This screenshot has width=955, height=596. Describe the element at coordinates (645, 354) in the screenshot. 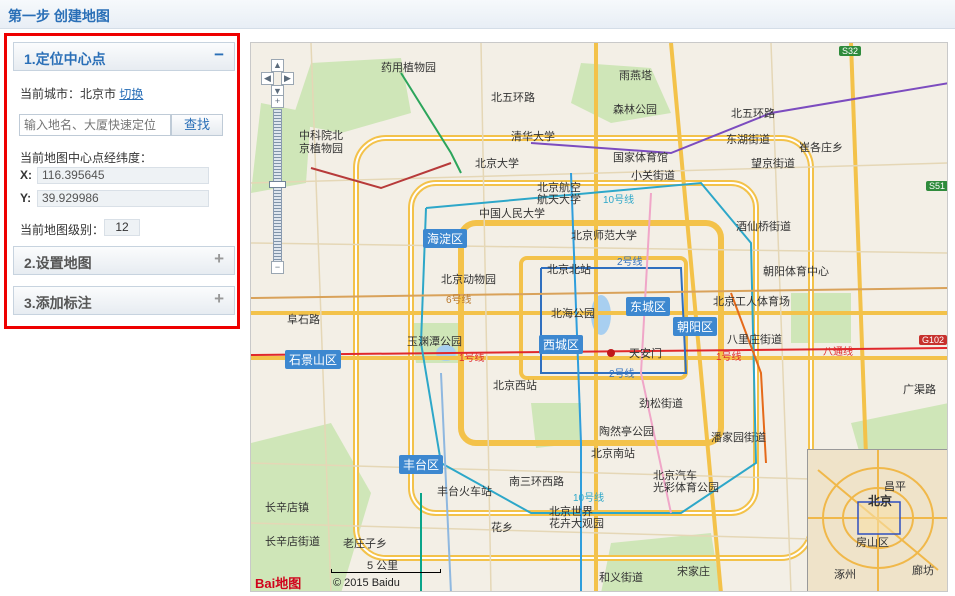

I see `place-label: 天安门` at that location.